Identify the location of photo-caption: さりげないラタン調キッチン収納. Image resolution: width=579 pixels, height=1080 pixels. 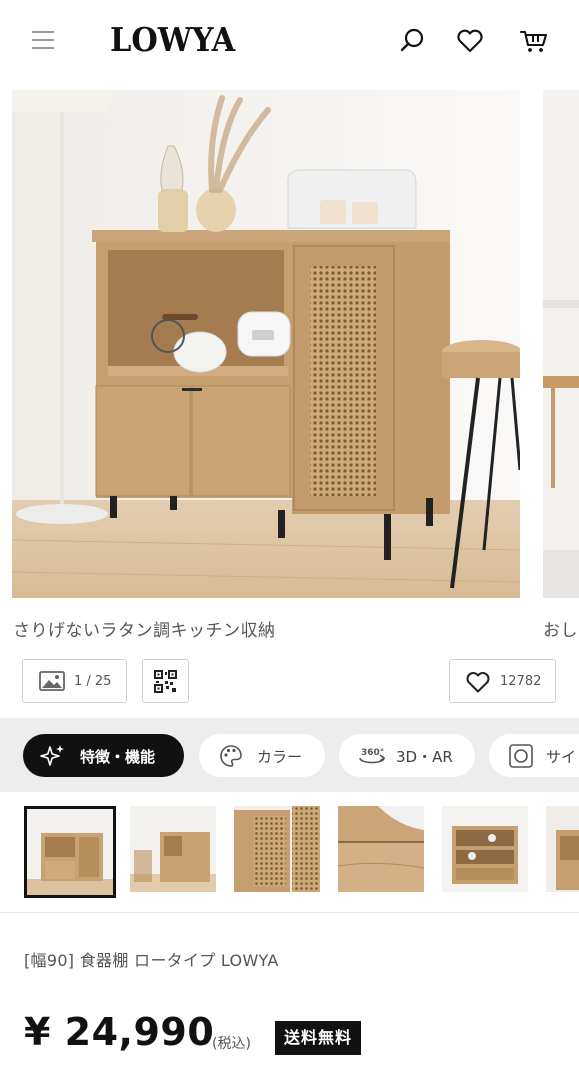
(144, 631).